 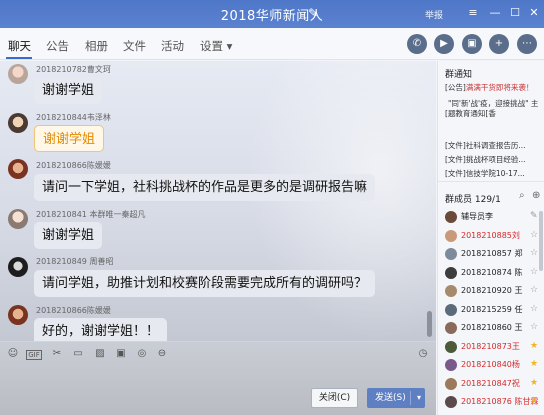 What do you see at coordinates (78, 353) in the screenshot?
I see `folder-icon: ▭` at bounding box center [78, 353].